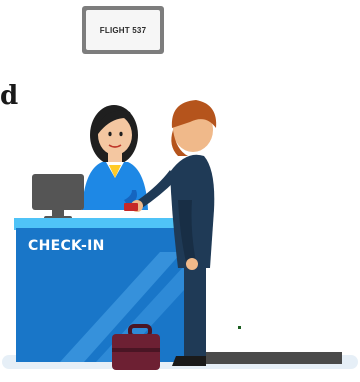 The image size is (360, 382). I want to click on checkin-label: CHECK-IN, so click(66, 246).